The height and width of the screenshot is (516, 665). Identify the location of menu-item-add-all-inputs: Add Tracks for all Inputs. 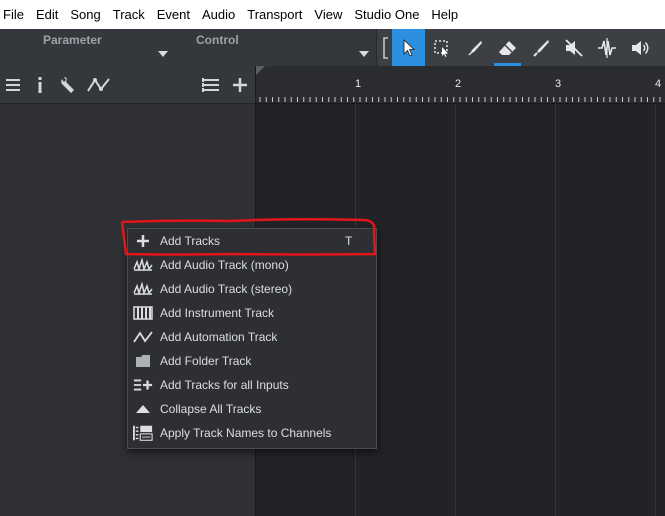
(252, 385).